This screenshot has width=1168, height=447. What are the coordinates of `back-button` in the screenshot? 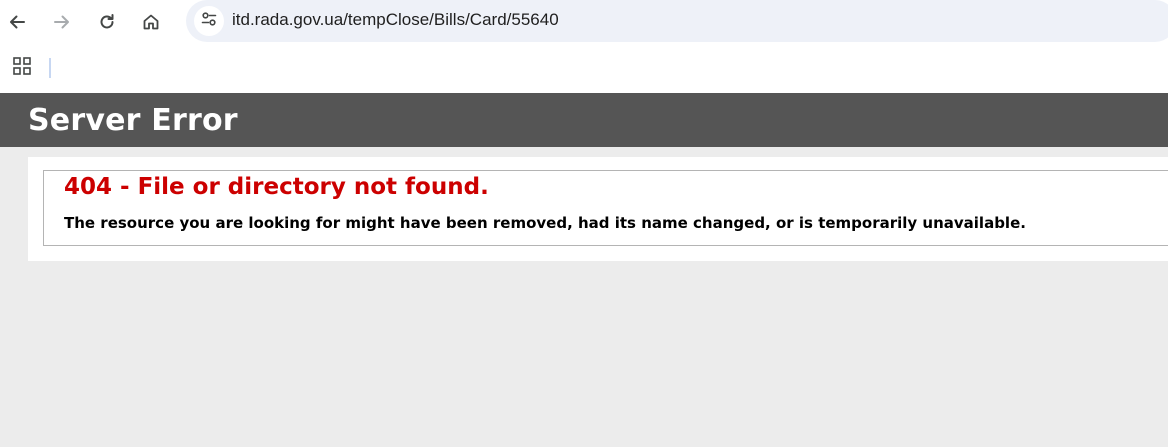 It's located at (17, 22).